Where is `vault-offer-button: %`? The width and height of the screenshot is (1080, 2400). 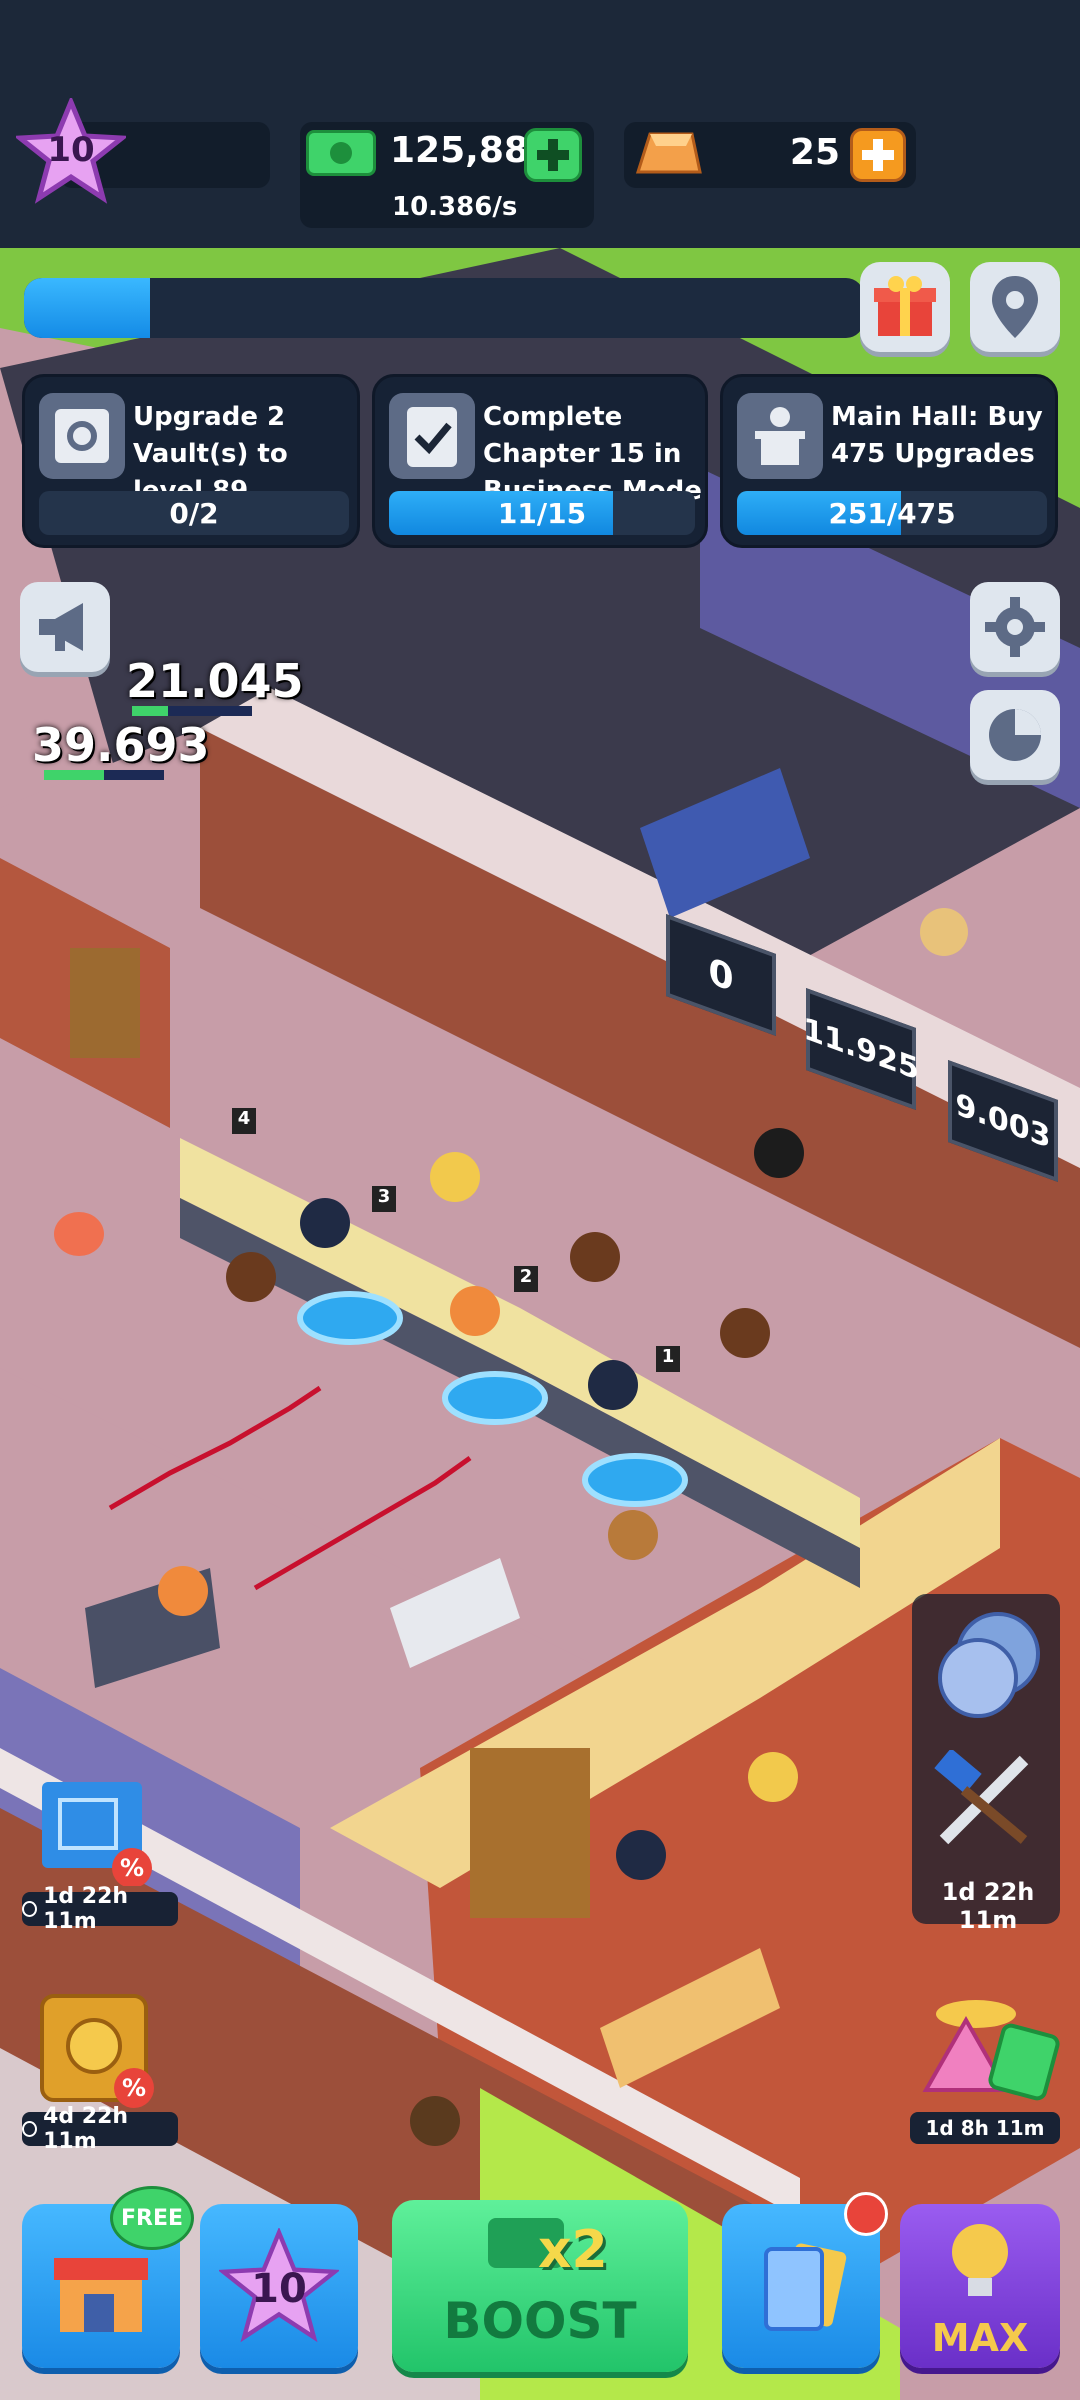
vault-offer-button: % is located at coordinates (96, 2050).